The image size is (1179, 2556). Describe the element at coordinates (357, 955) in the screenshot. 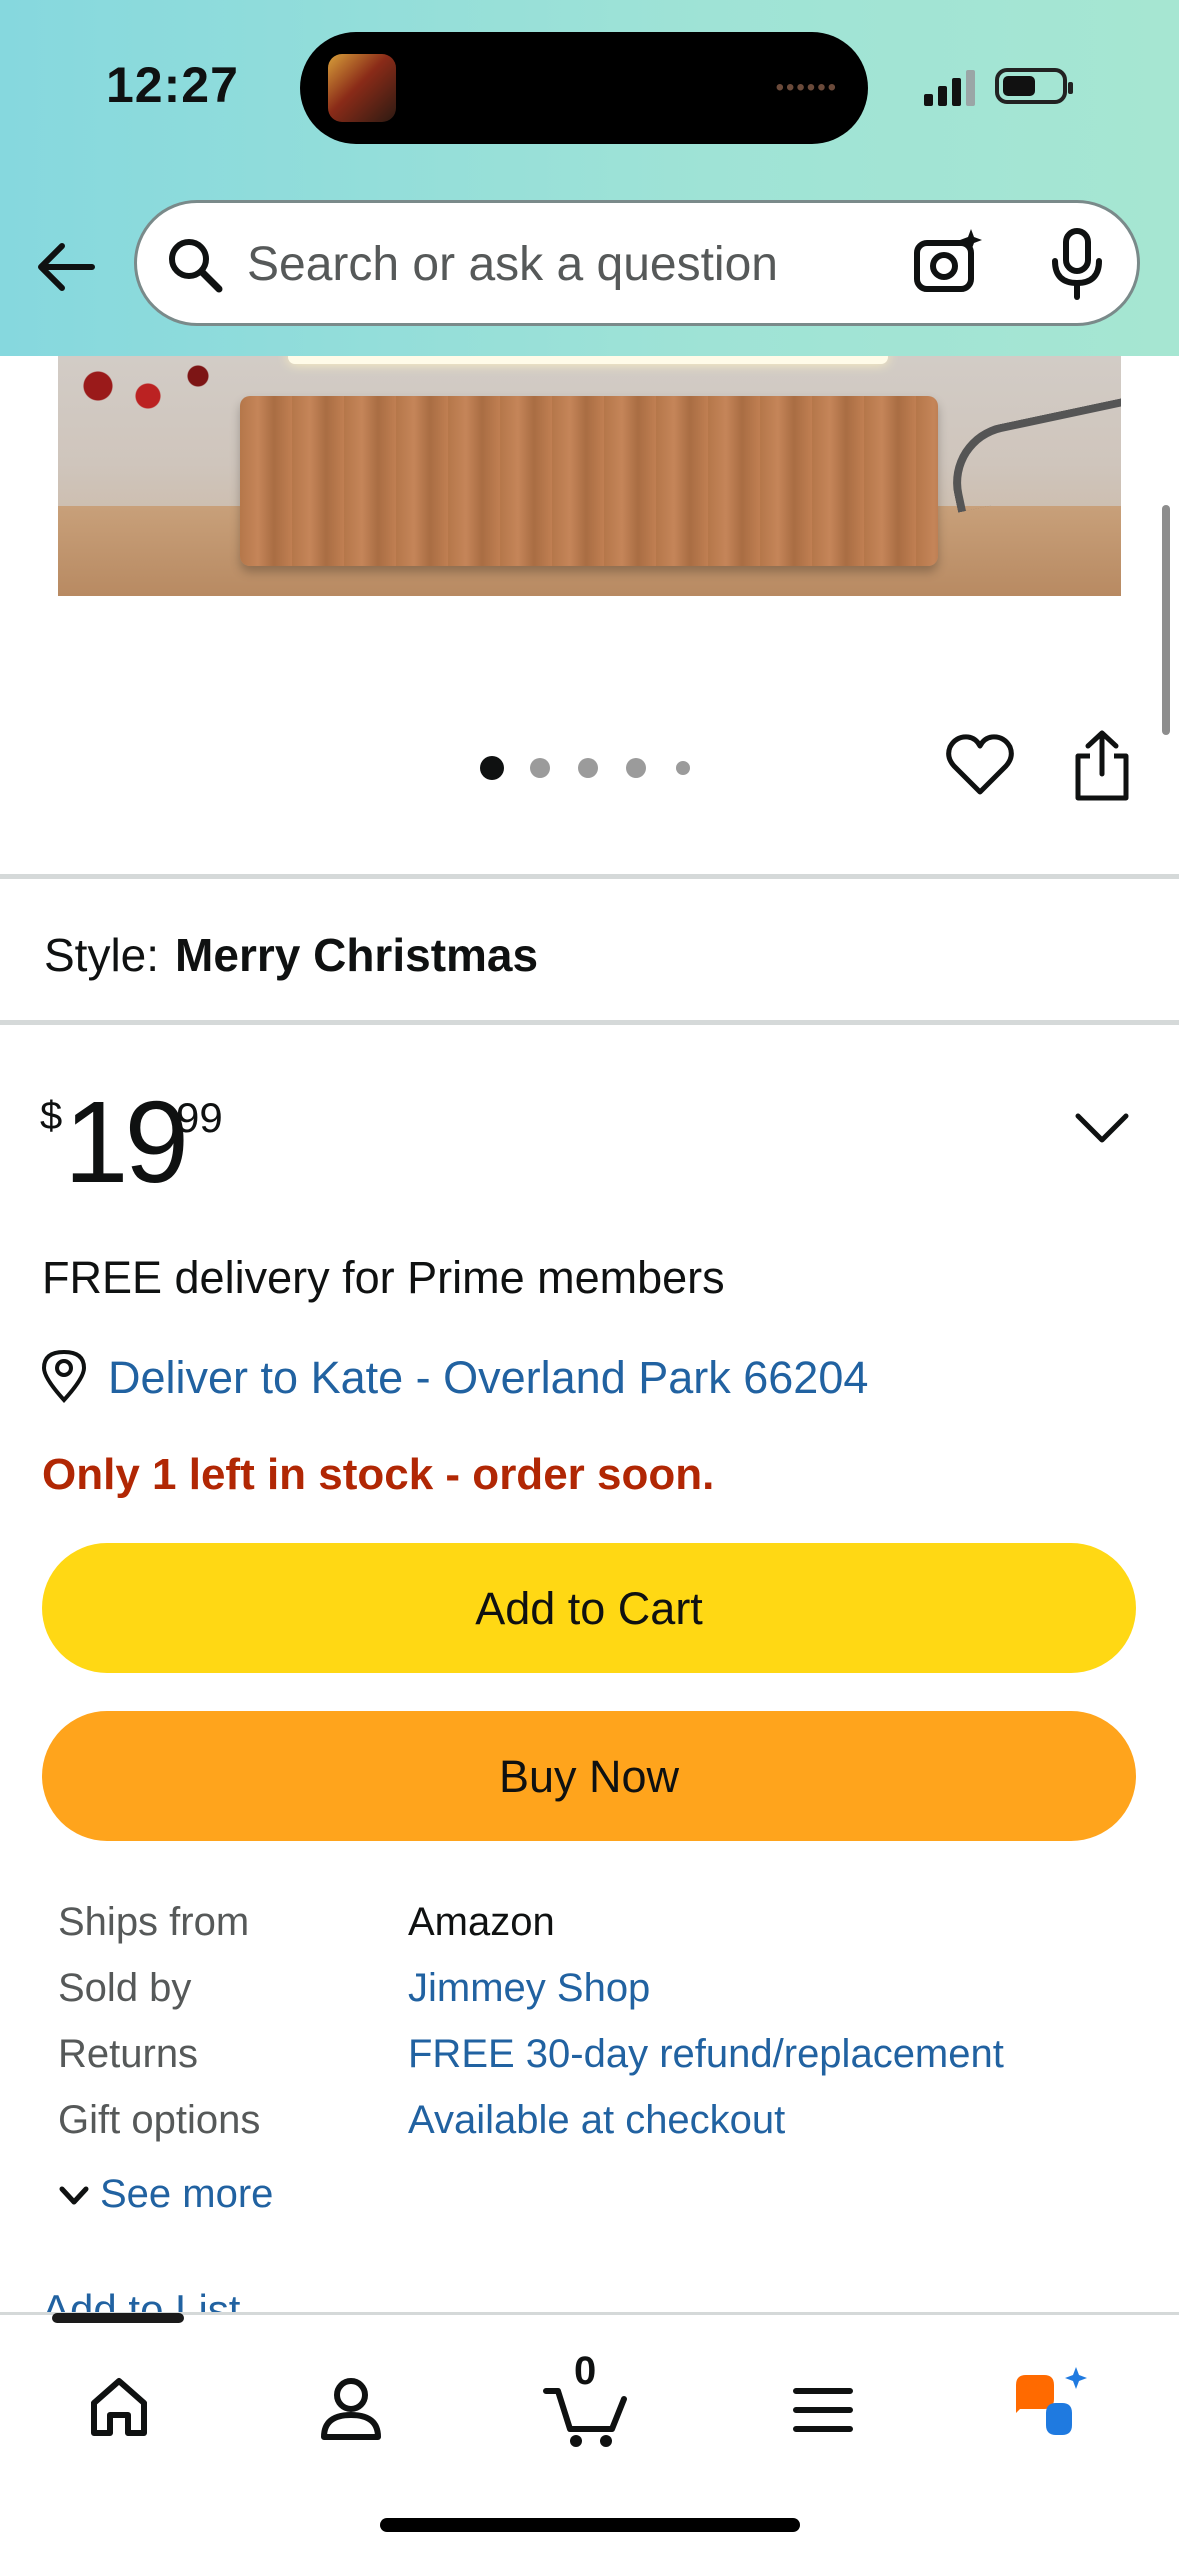

I see `style-value: Merry Christmas` at that location.